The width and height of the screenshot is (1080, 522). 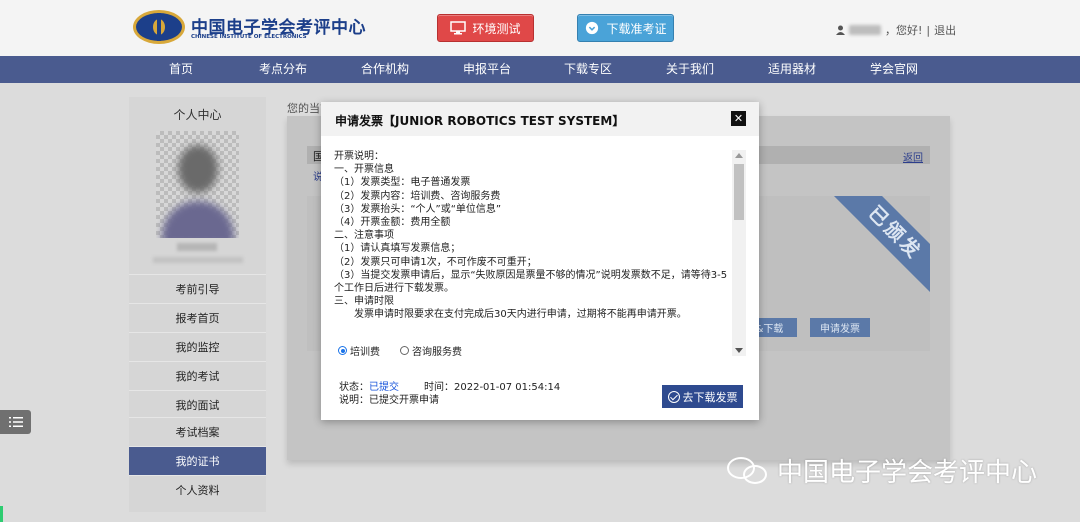 What do you see at coordinates (159, 27) in the screenshot?
I see `cie-emblem-icon` at bounding box center [159, 27].